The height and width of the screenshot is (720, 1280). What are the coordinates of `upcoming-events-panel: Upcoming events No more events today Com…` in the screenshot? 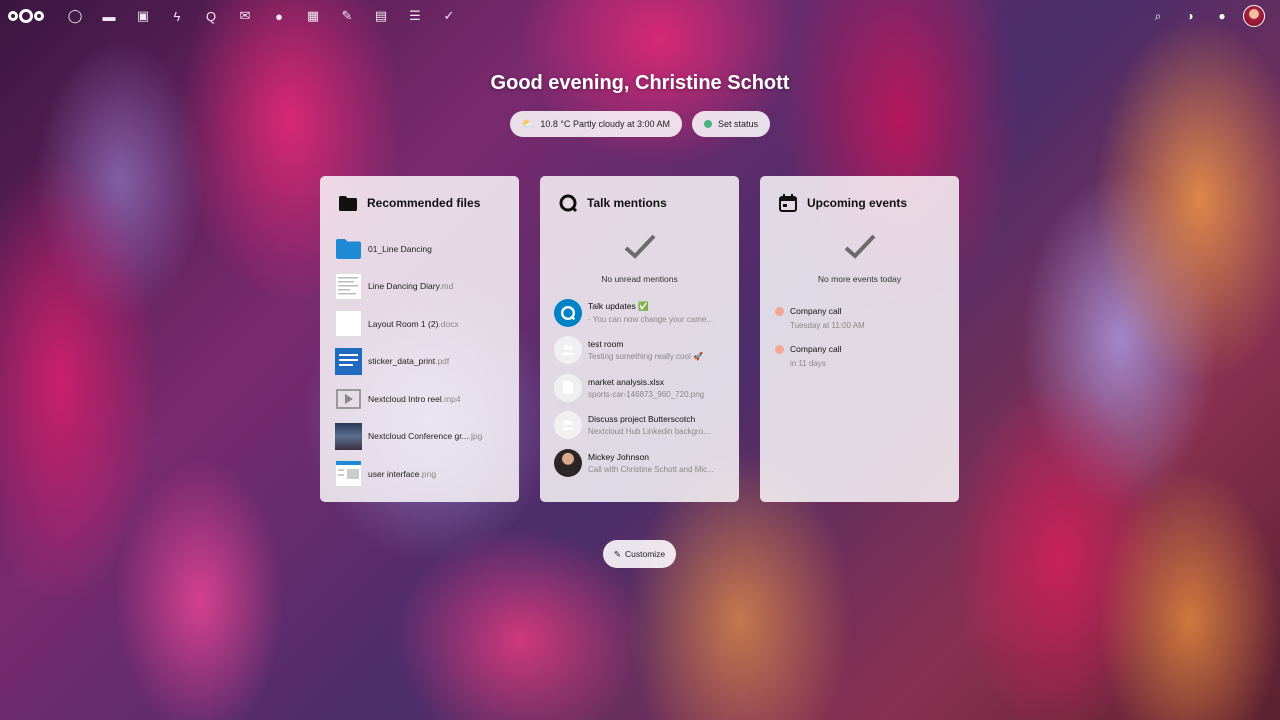 It's located at (859, 339).